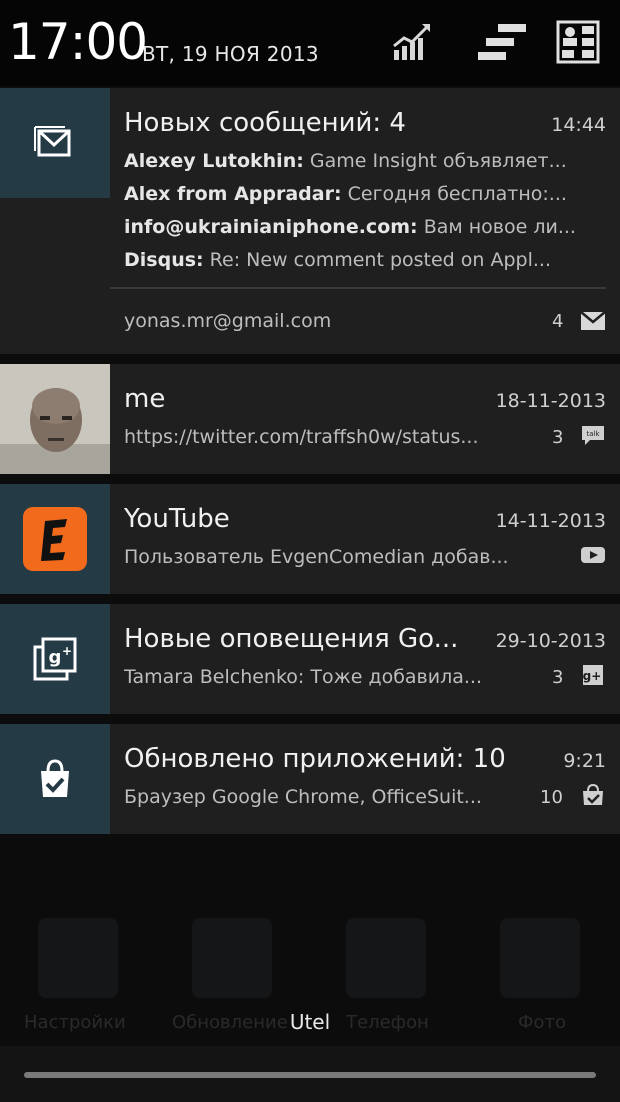  What do you see at coordinates (550, 401) in the screenshot?
I see `notification-time: 18-11-2013` at bounding box center [550, 401].